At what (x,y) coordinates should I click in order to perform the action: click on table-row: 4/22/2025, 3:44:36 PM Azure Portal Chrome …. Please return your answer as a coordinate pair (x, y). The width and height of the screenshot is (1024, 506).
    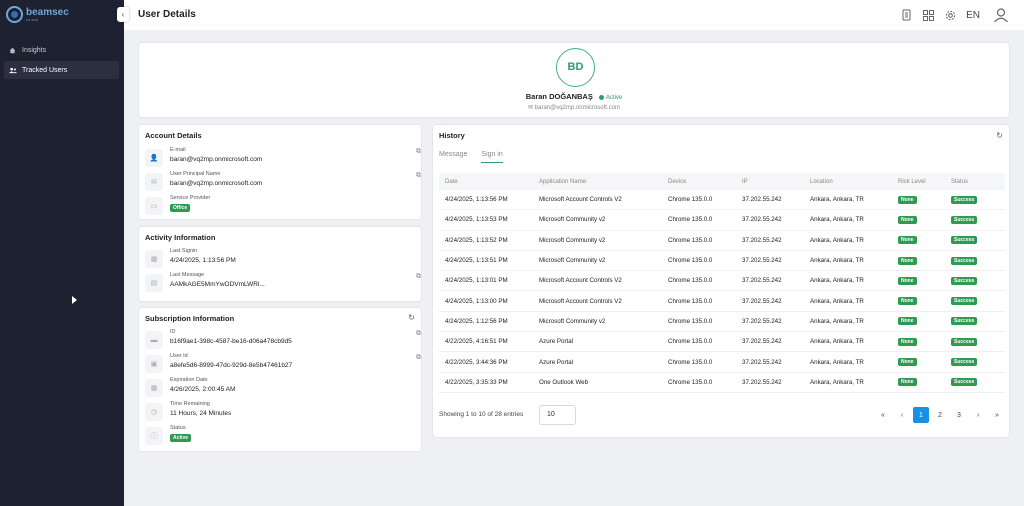
    Looking at the image, I should click on (722, 362).